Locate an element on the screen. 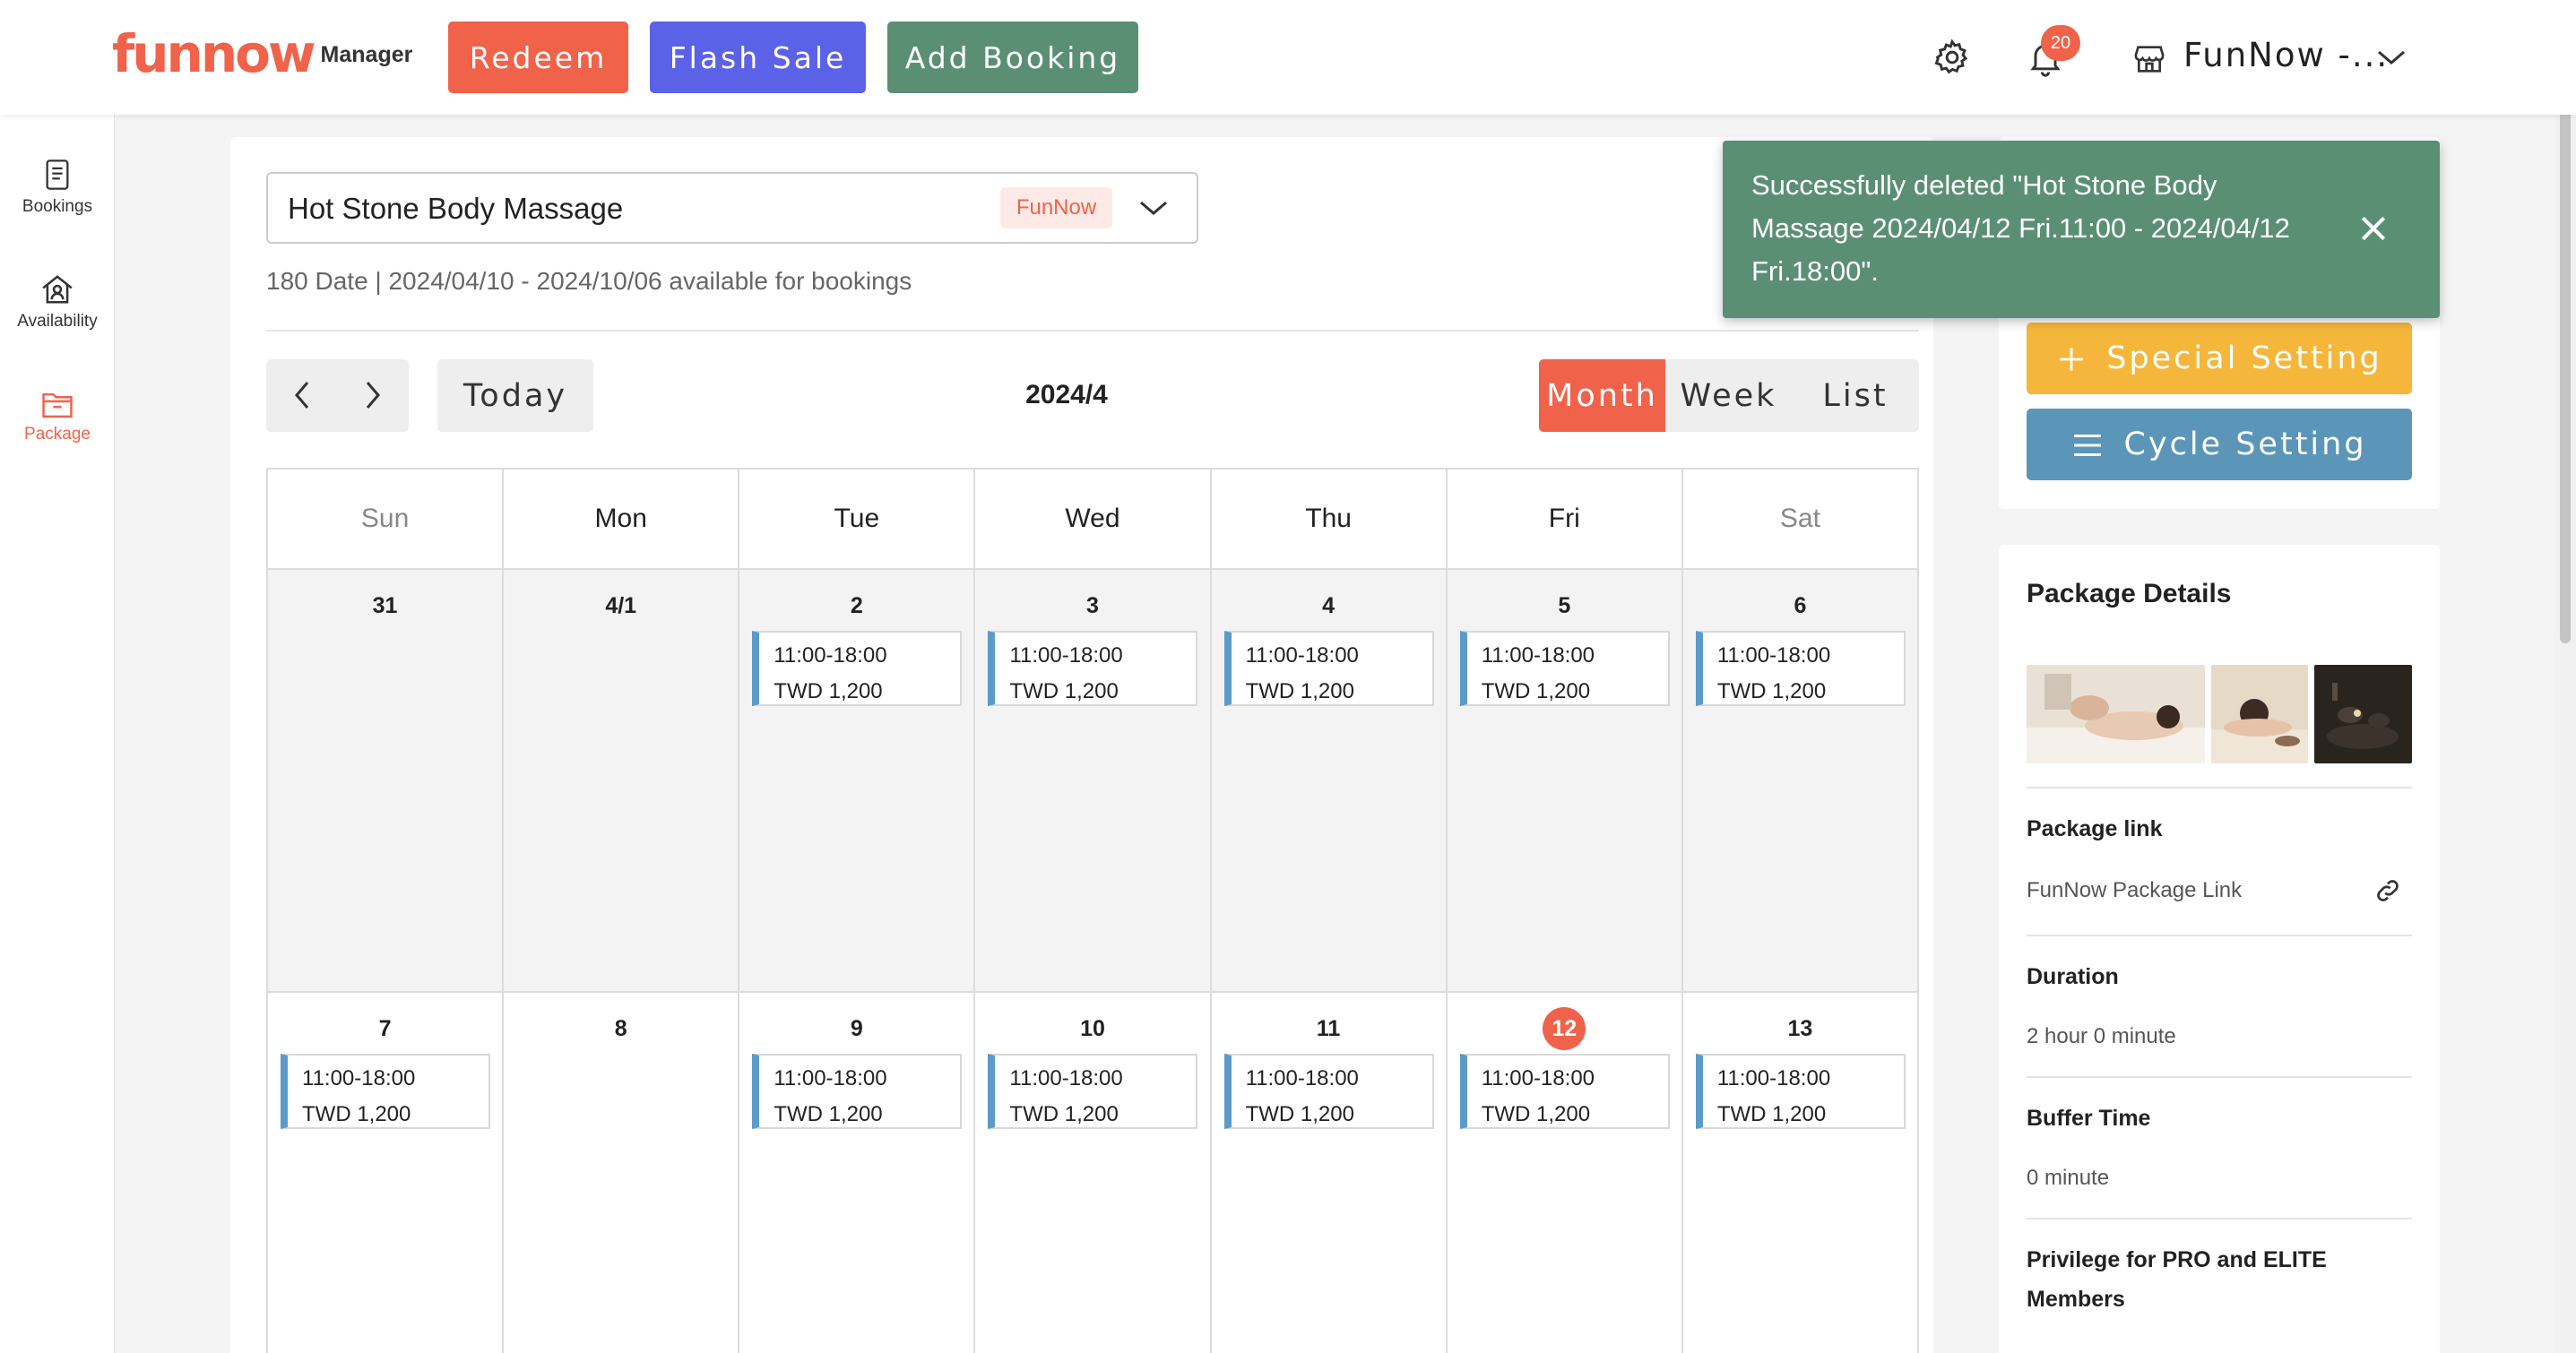 This screenshot has width=2576, height=1353. prev-month-button is located at coordinates (301, 395).